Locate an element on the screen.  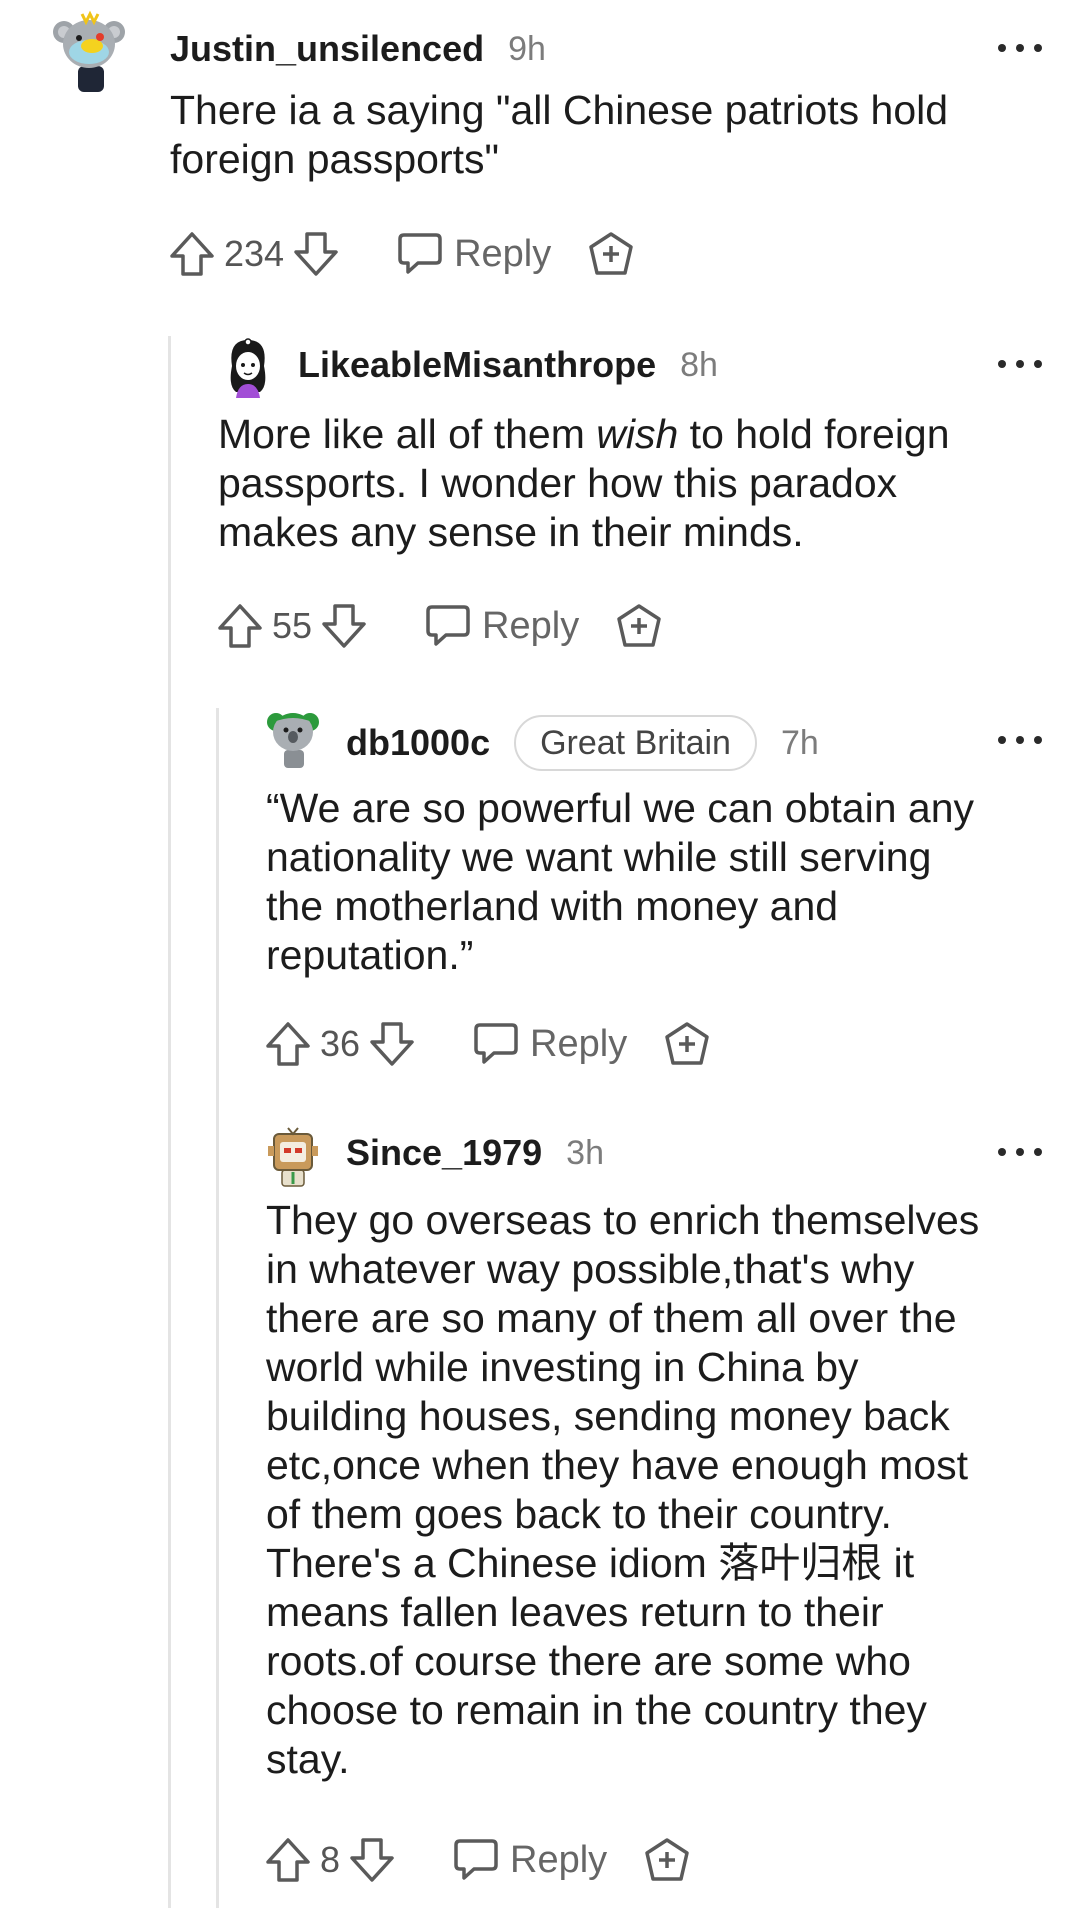
comment-body-line: There's a Chinese idiom 落叶归根 it is located at coordinates (590, 1563).